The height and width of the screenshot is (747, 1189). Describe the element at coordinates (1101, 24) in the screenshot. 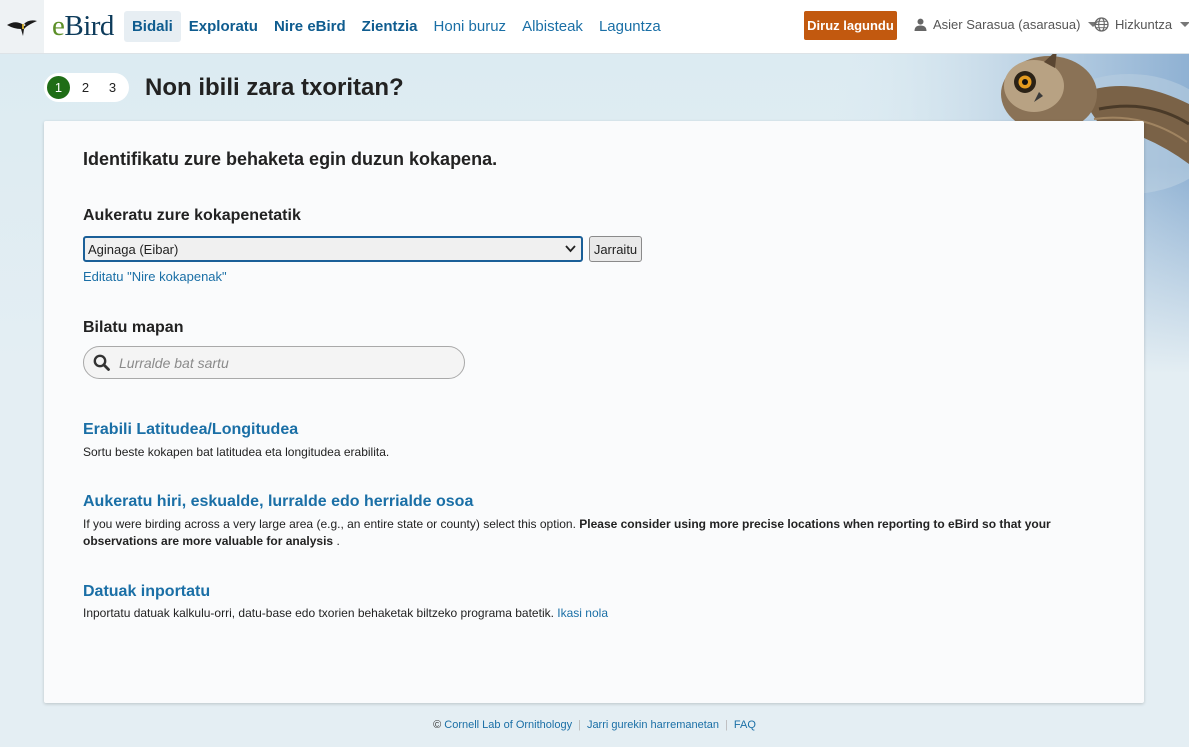

I see `globe-icon` at that location.